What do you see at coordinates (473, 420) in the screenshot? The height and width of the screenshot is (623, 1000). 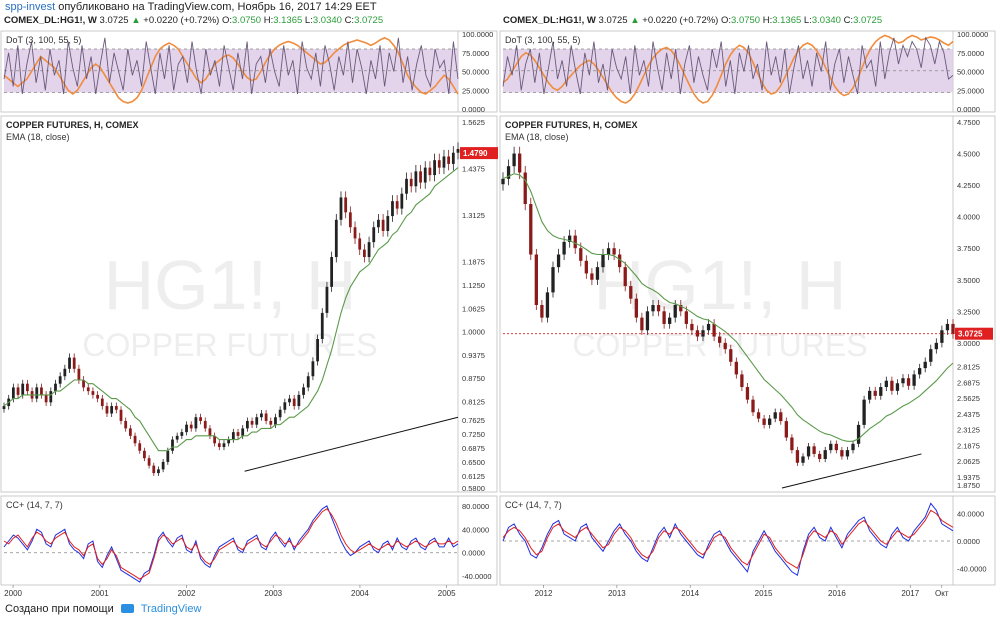 I see `left-price-tick: 0.7625` at bounding box center [473, 420].